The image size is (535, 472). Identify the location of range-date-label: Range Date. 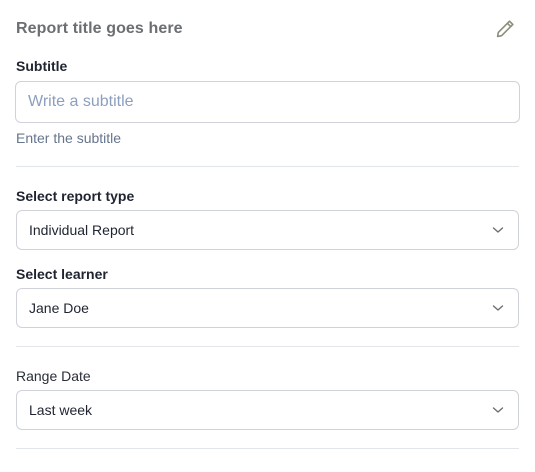
(53, 376).